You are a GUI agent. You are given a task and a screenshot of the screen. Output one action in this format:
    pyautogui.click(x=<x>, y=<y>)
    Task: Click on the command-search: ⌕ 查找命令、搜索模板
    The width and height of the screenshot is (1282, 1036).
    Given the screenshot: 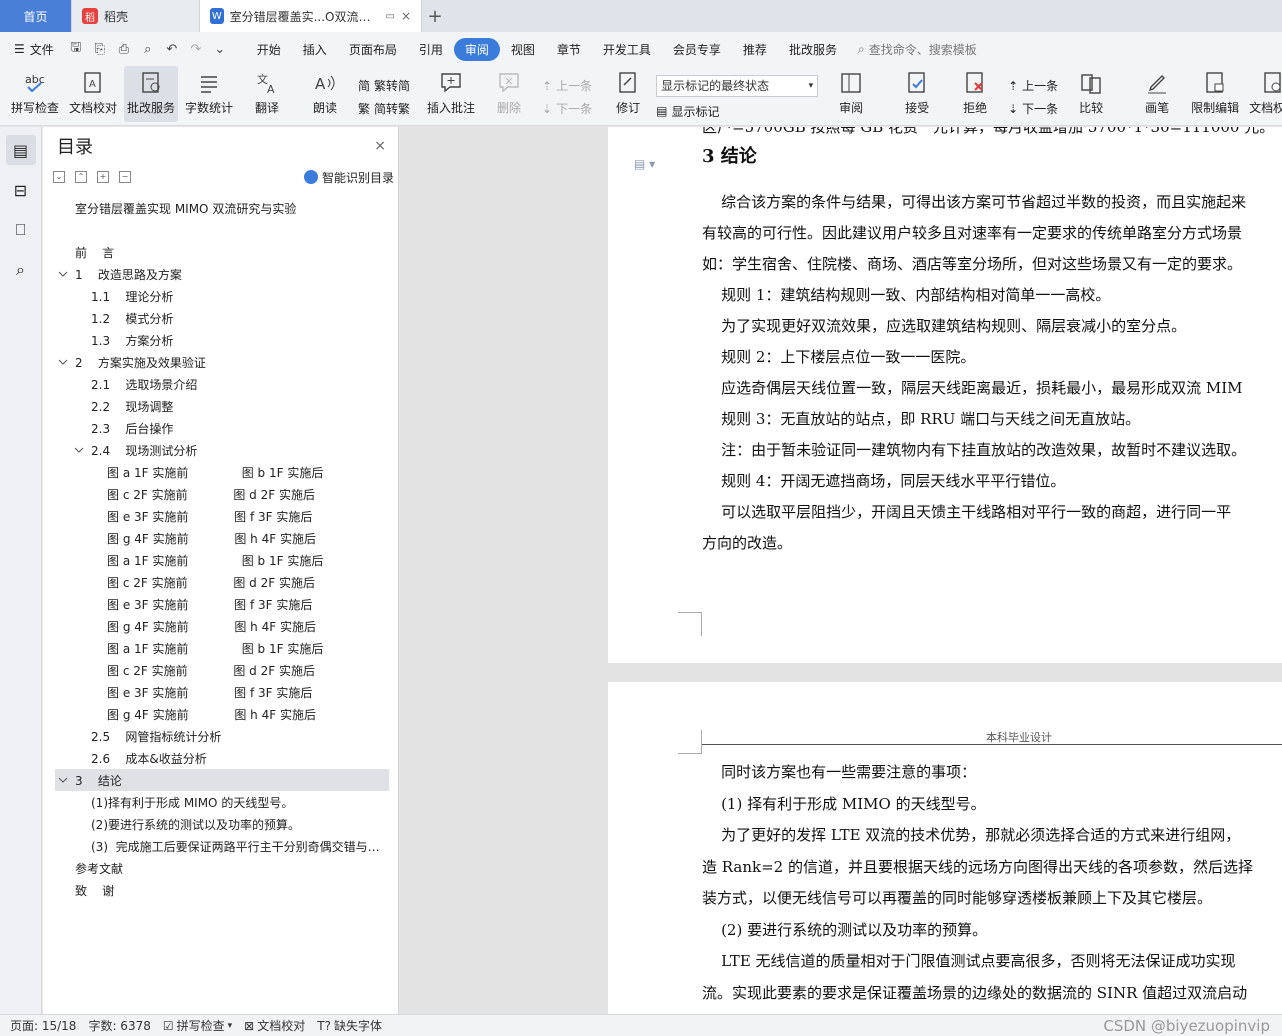 What is the action you would take?
    pyautogui.click(x=917, y=49)
    